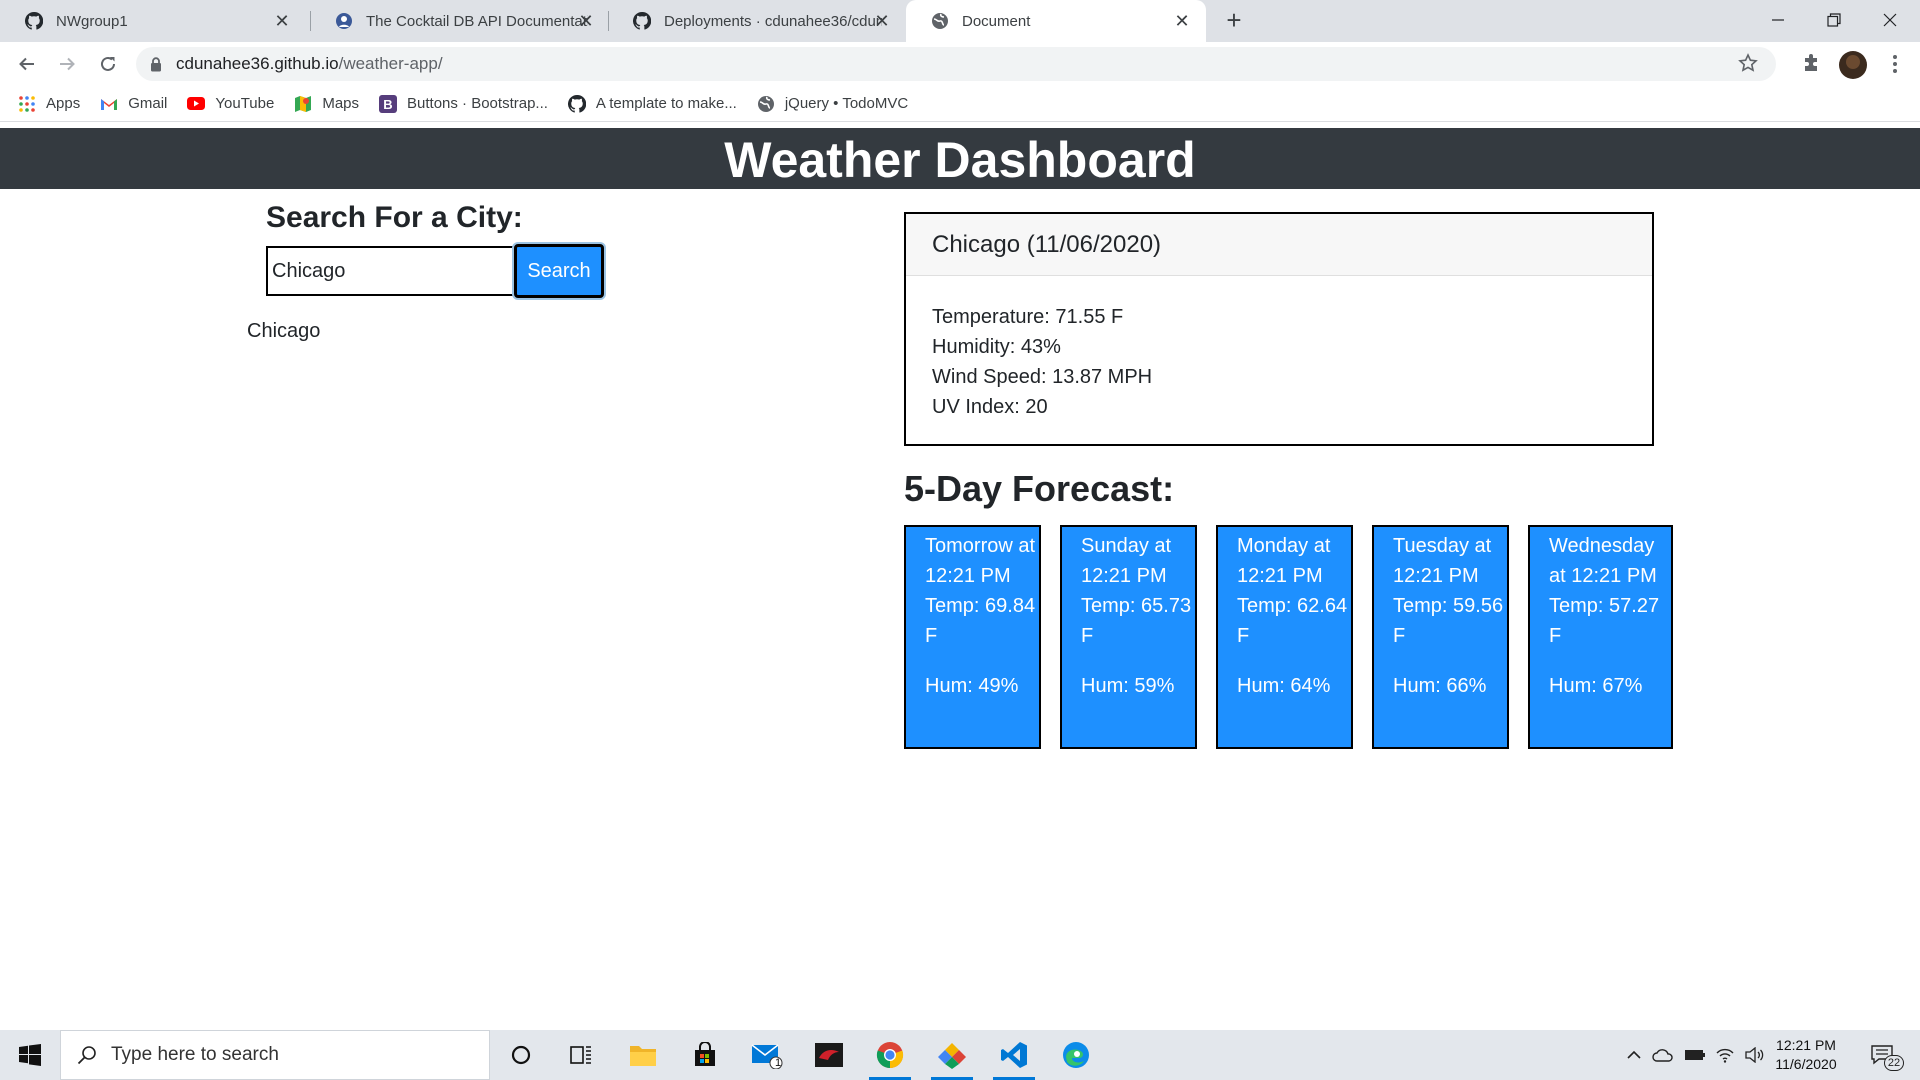 This screenshot has height=1080, width=1920. I want to click on taskbar-search-box: Type here to search, so click(275, 1055).